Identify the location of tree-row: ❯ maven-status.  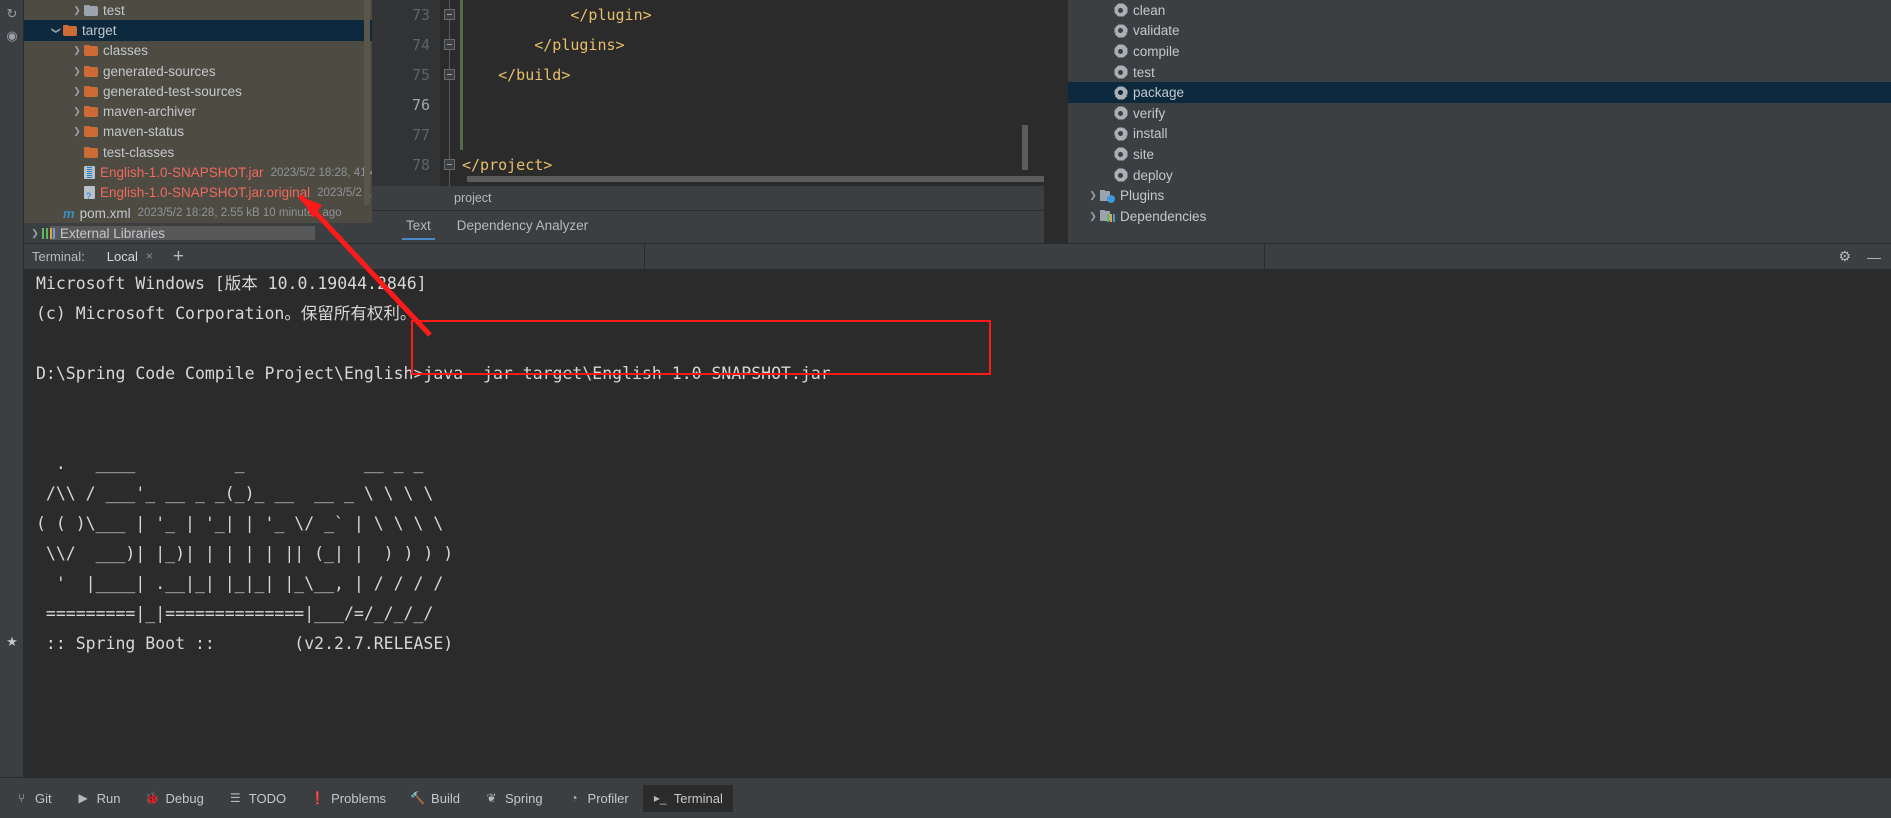
(198, 132).